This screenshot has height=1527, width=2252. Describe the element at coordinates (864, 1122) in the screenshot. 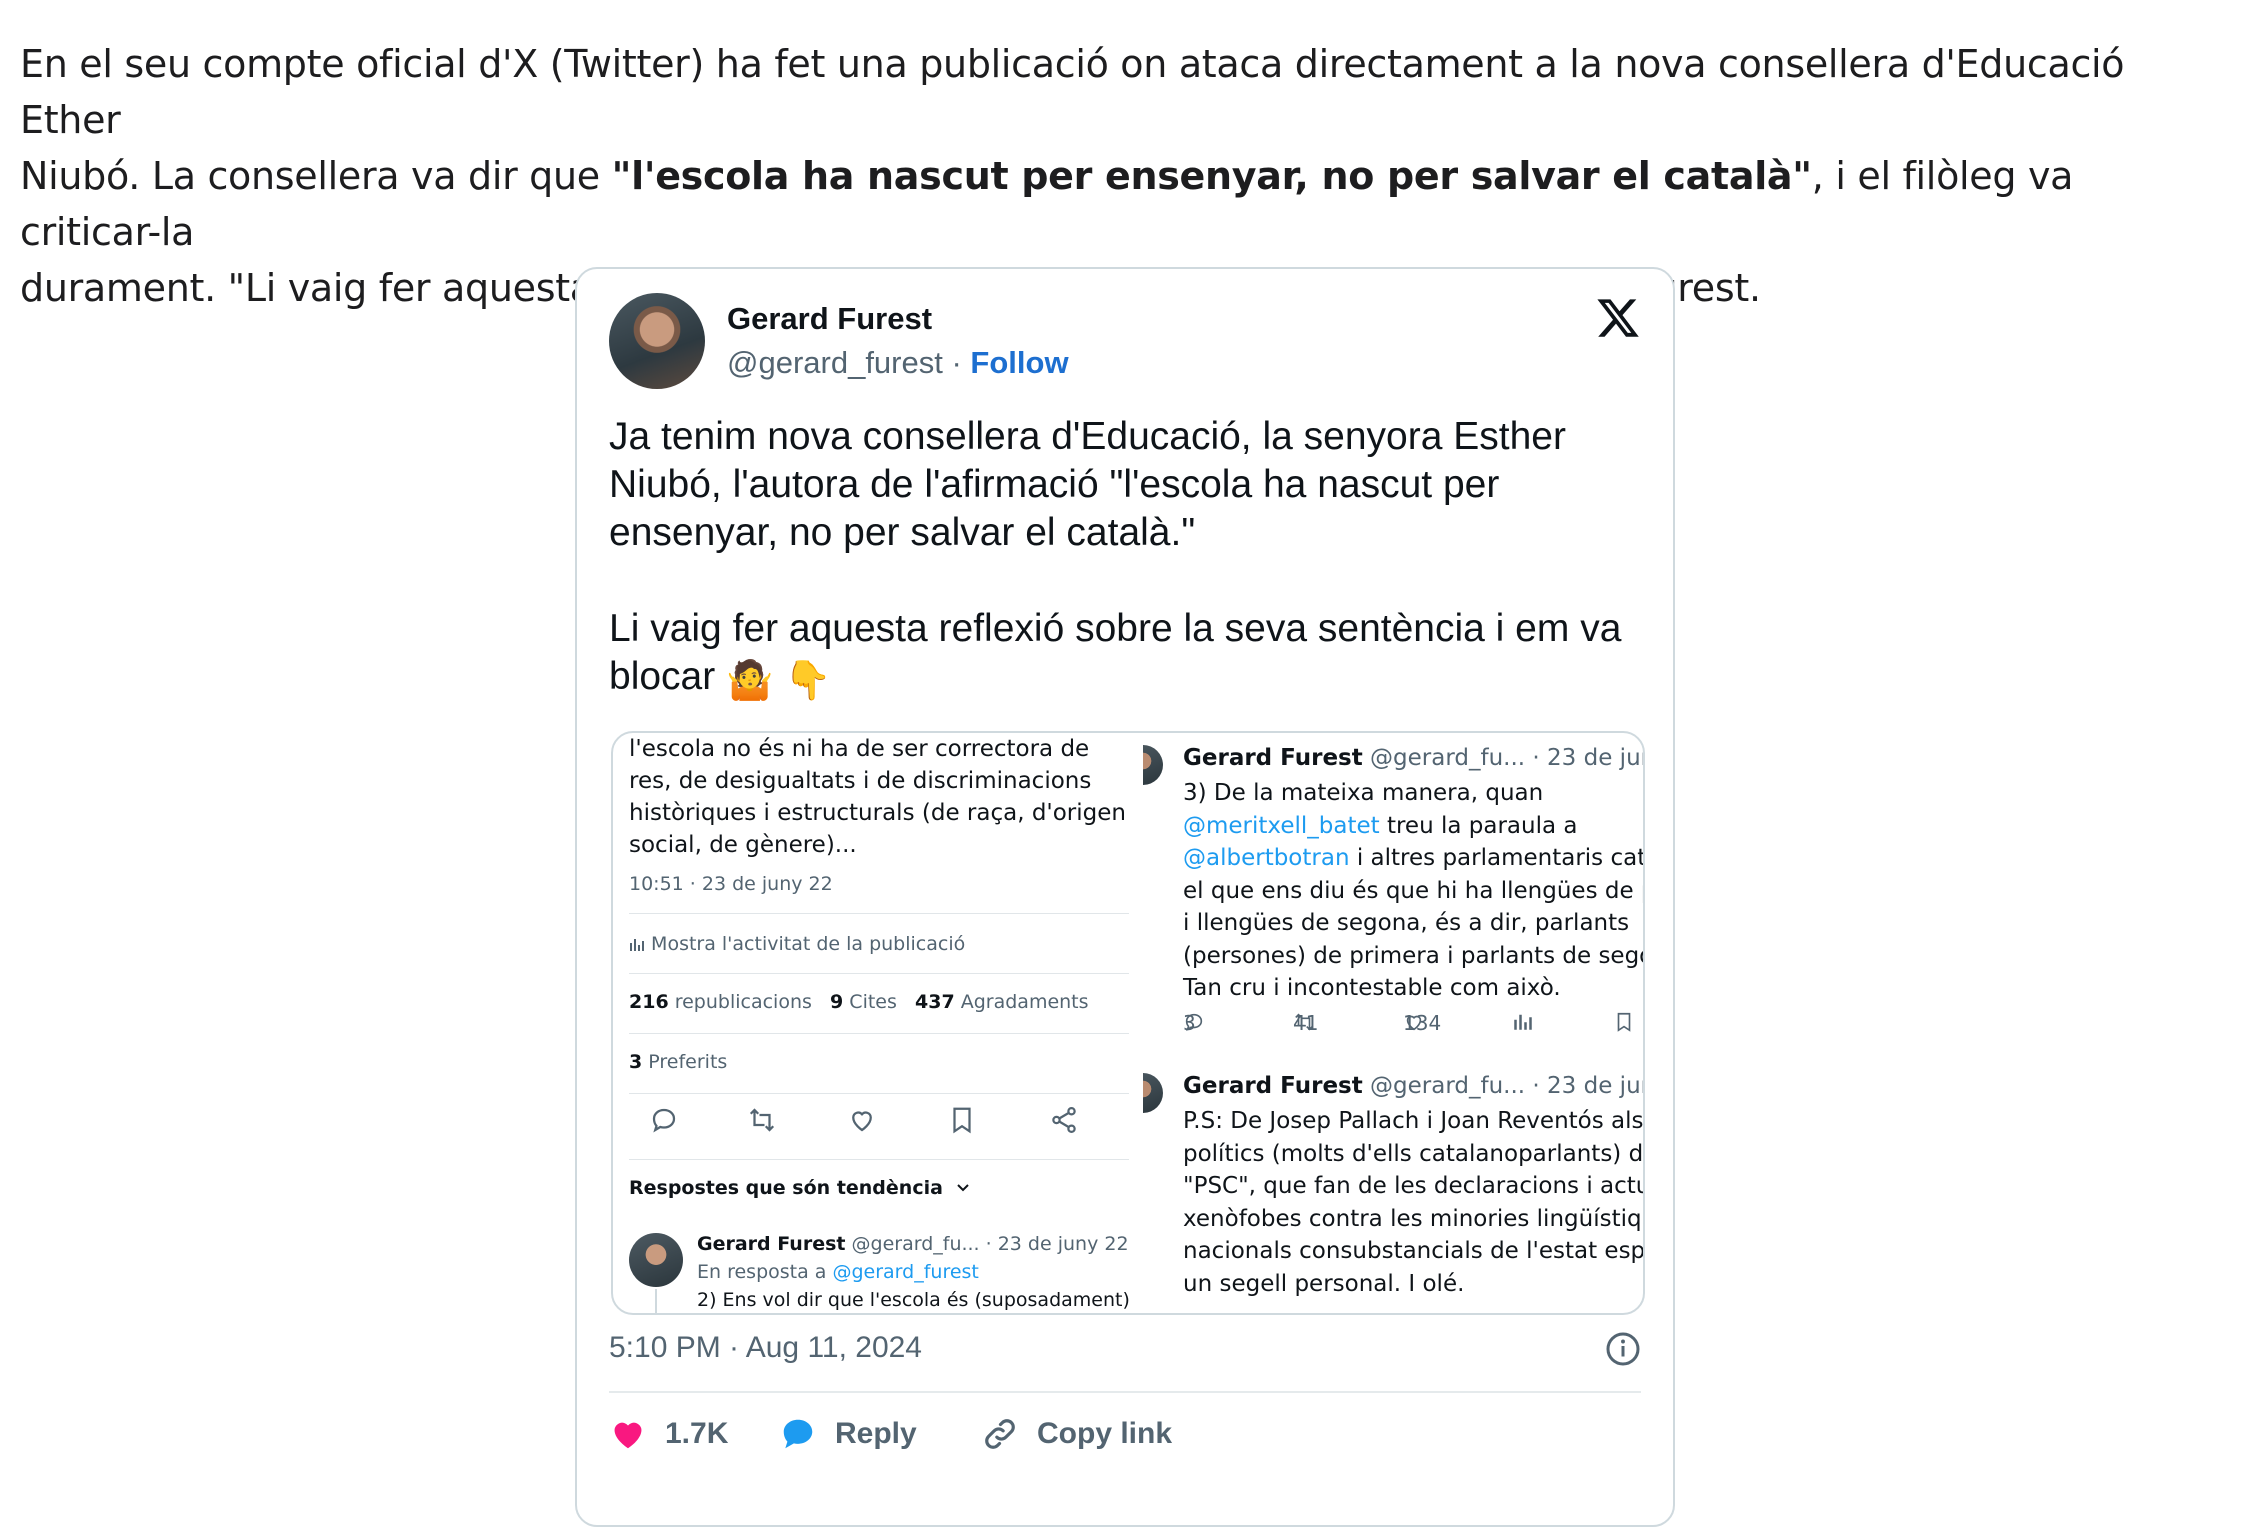

I see `like-icon` at that location.